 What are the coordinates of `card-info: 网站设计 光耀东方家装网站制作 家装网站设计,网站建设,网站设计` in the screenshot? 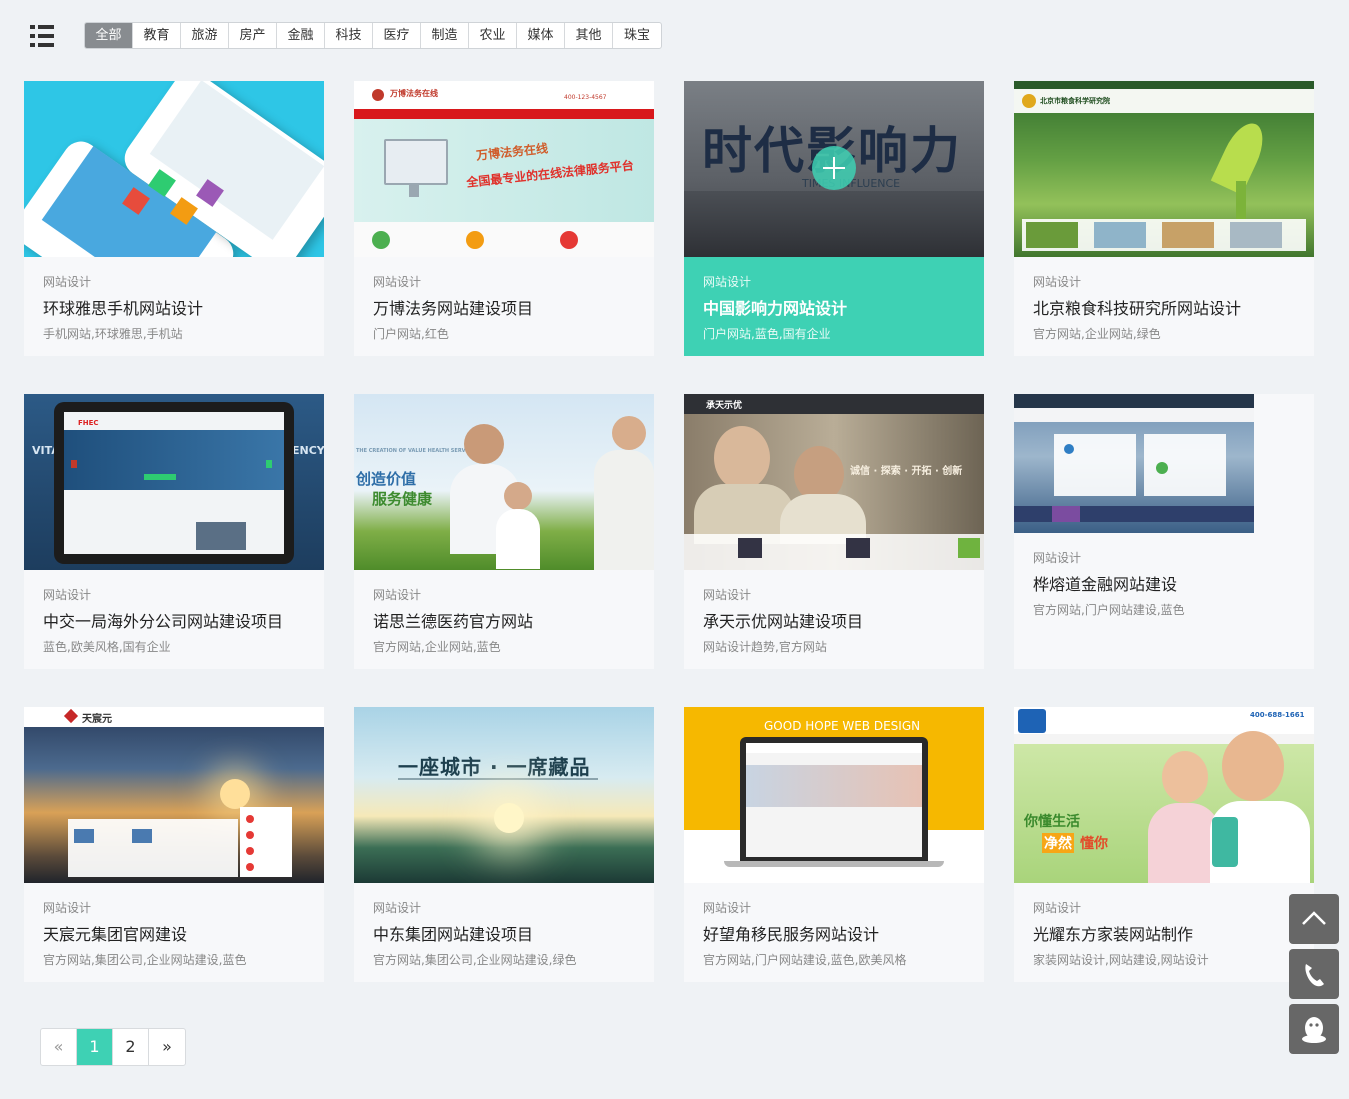 It's located at (1164, 932).